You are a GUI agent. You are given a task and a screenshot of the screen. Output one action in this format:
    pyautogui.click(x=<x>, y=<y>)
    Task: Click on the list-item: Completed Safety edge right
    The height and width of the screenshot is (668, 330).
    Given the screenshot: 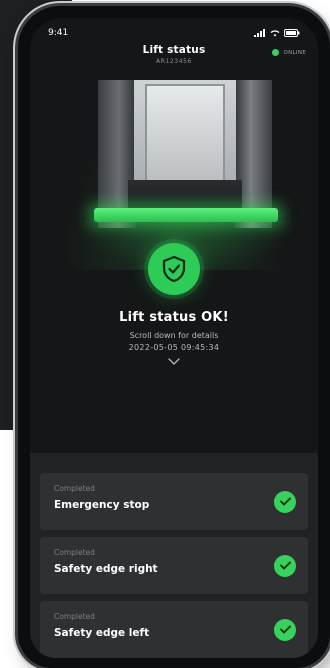 What is the action you would take?
    pyautogui.click(x=174, y=565)
    